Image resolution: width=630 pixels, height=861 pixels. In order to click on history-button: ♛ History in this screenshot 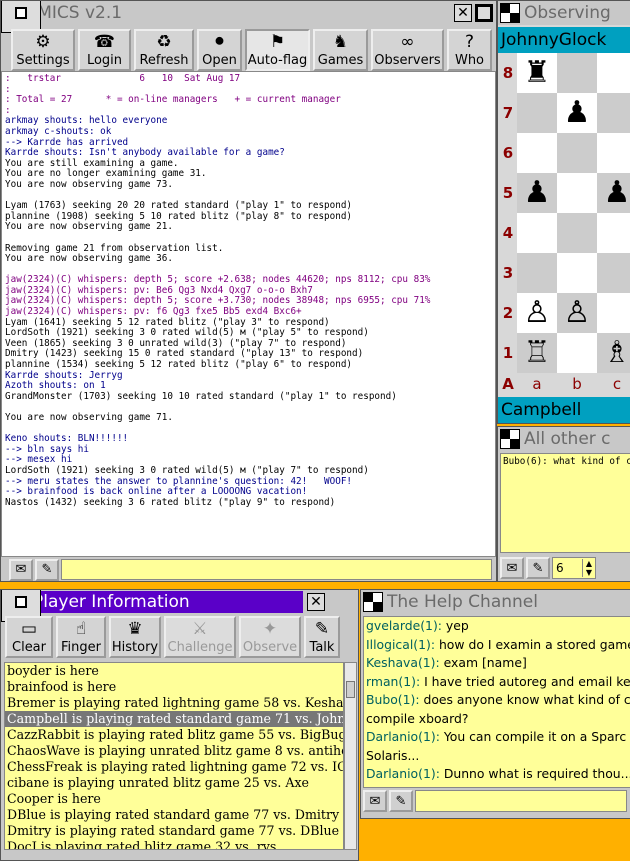, I will do `click(135, 637)`.